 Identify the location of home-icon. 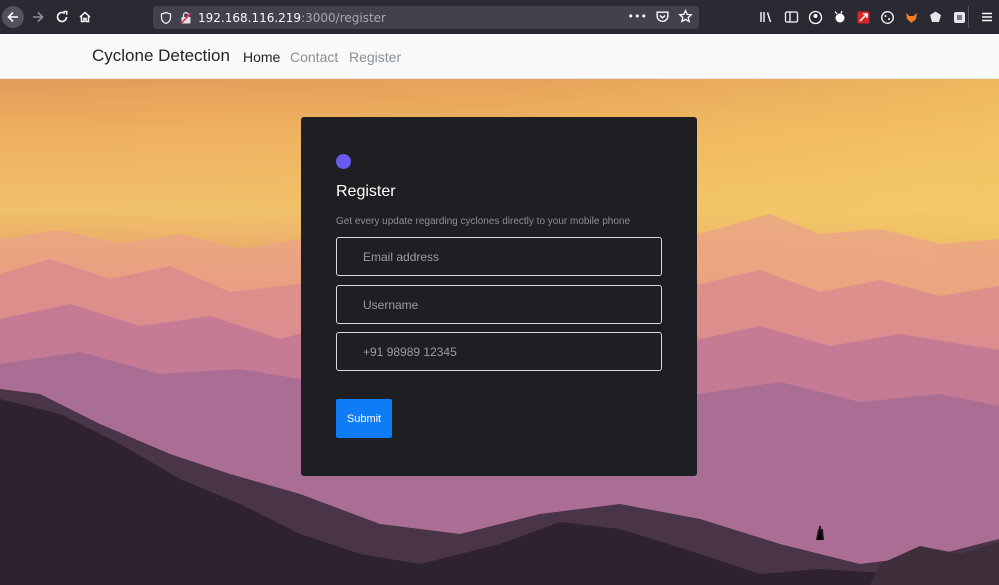
(85, 17).